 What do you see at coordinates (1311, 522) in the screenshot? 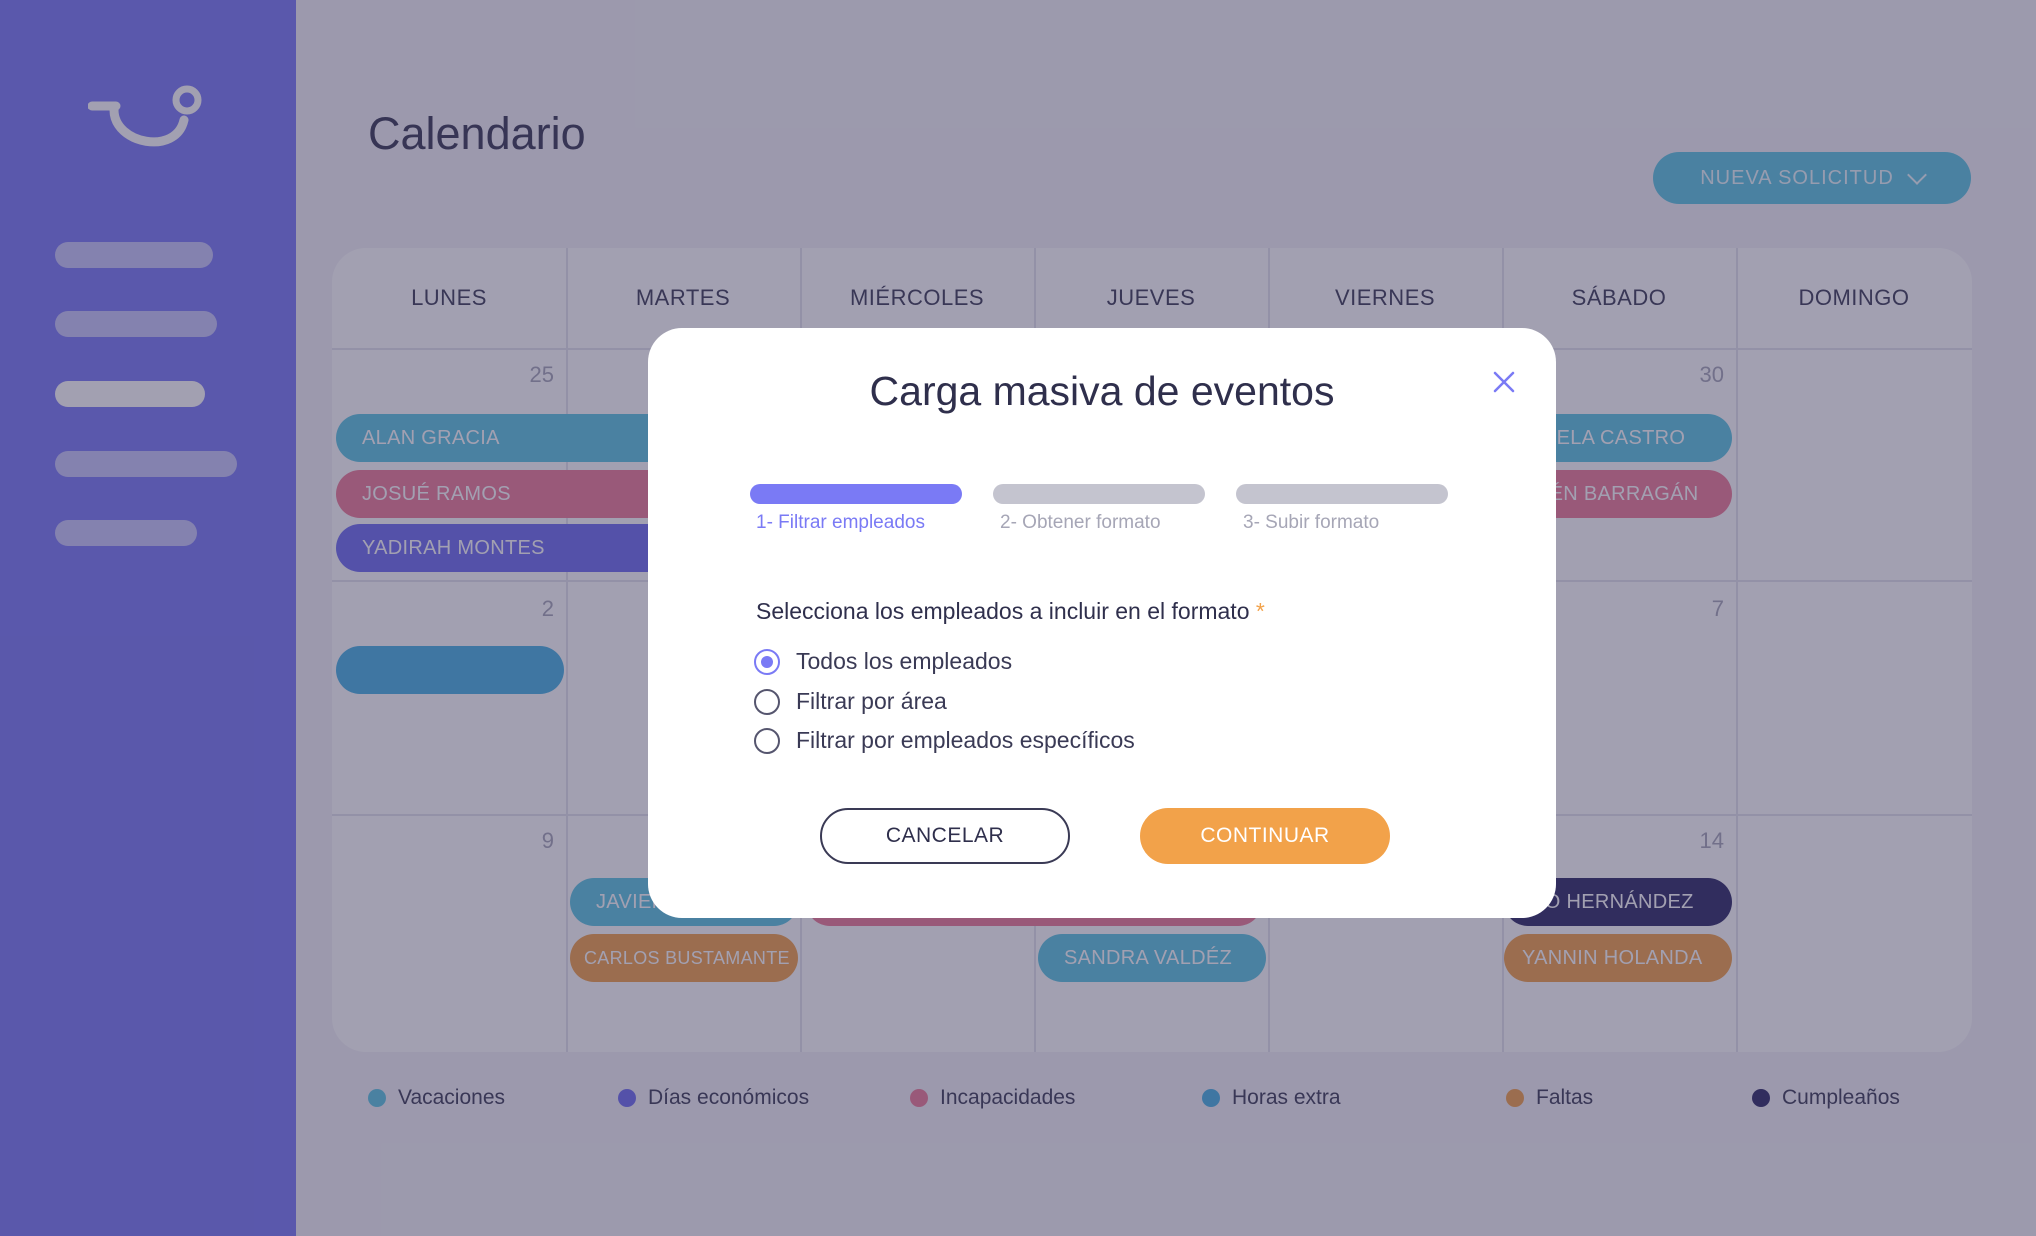
I see `step-3-label: 3- Subir formato` at bounding box center [1311, 522].